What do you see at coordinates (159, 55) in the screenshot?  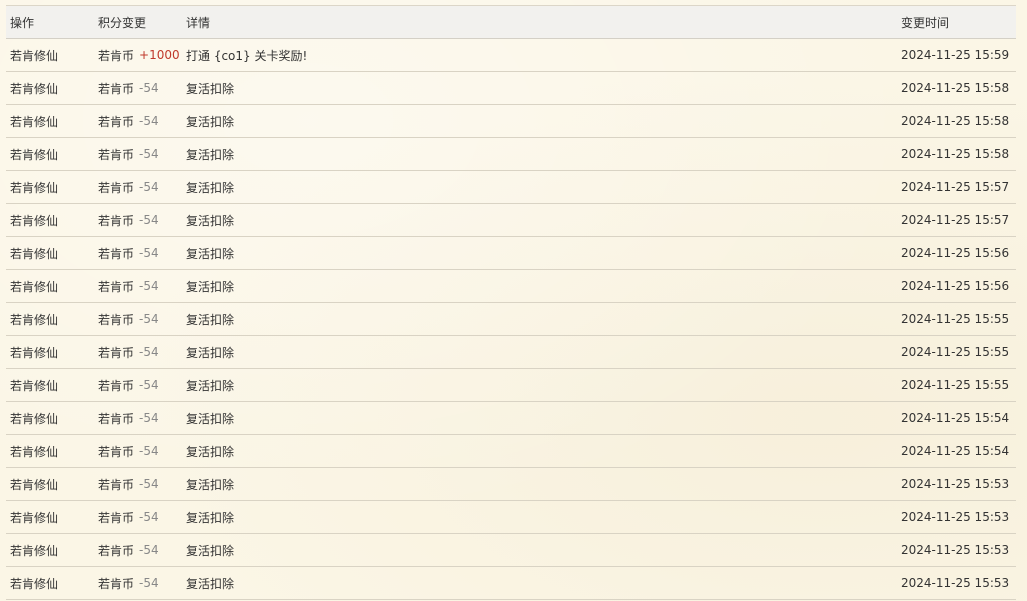 I see `row-amount: +1000` at bounding box center [159, 55].